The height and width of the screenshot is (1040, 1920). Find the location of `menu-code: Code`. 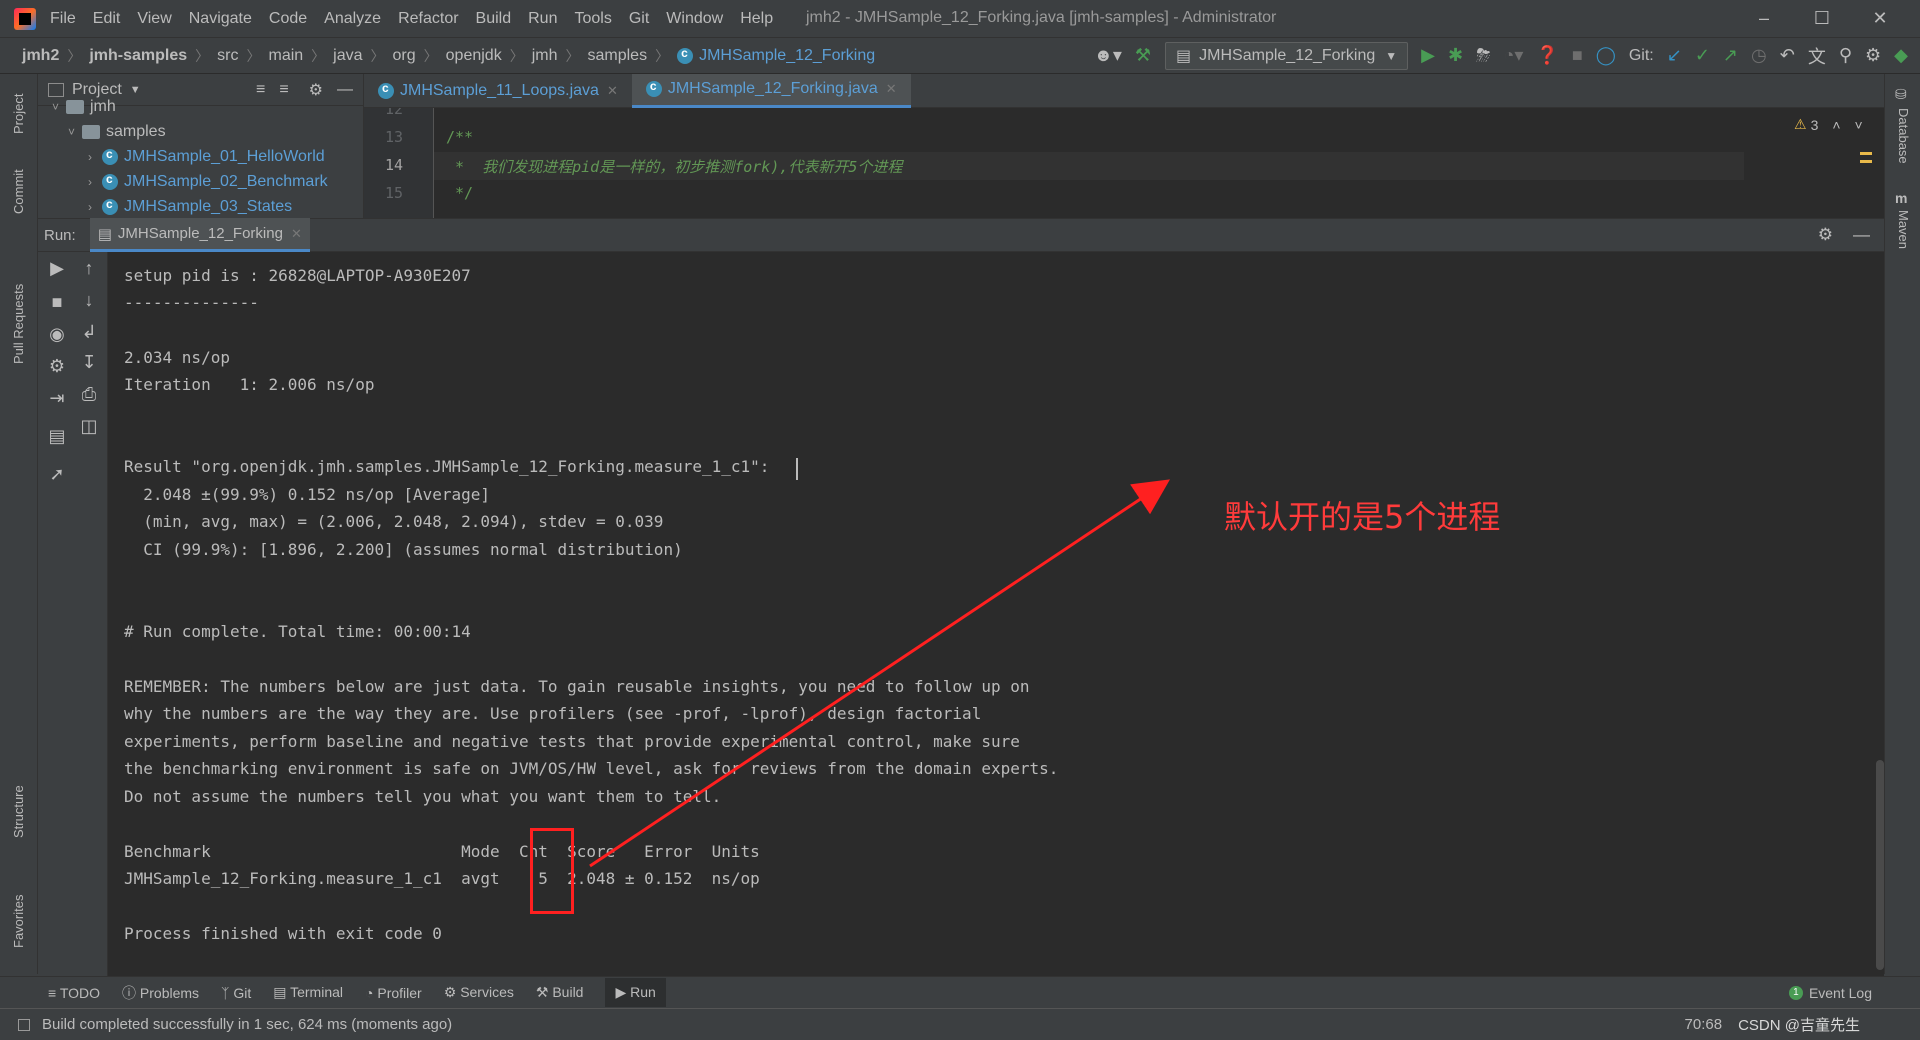

menu-code: Code is located at coordinates (288, 19).